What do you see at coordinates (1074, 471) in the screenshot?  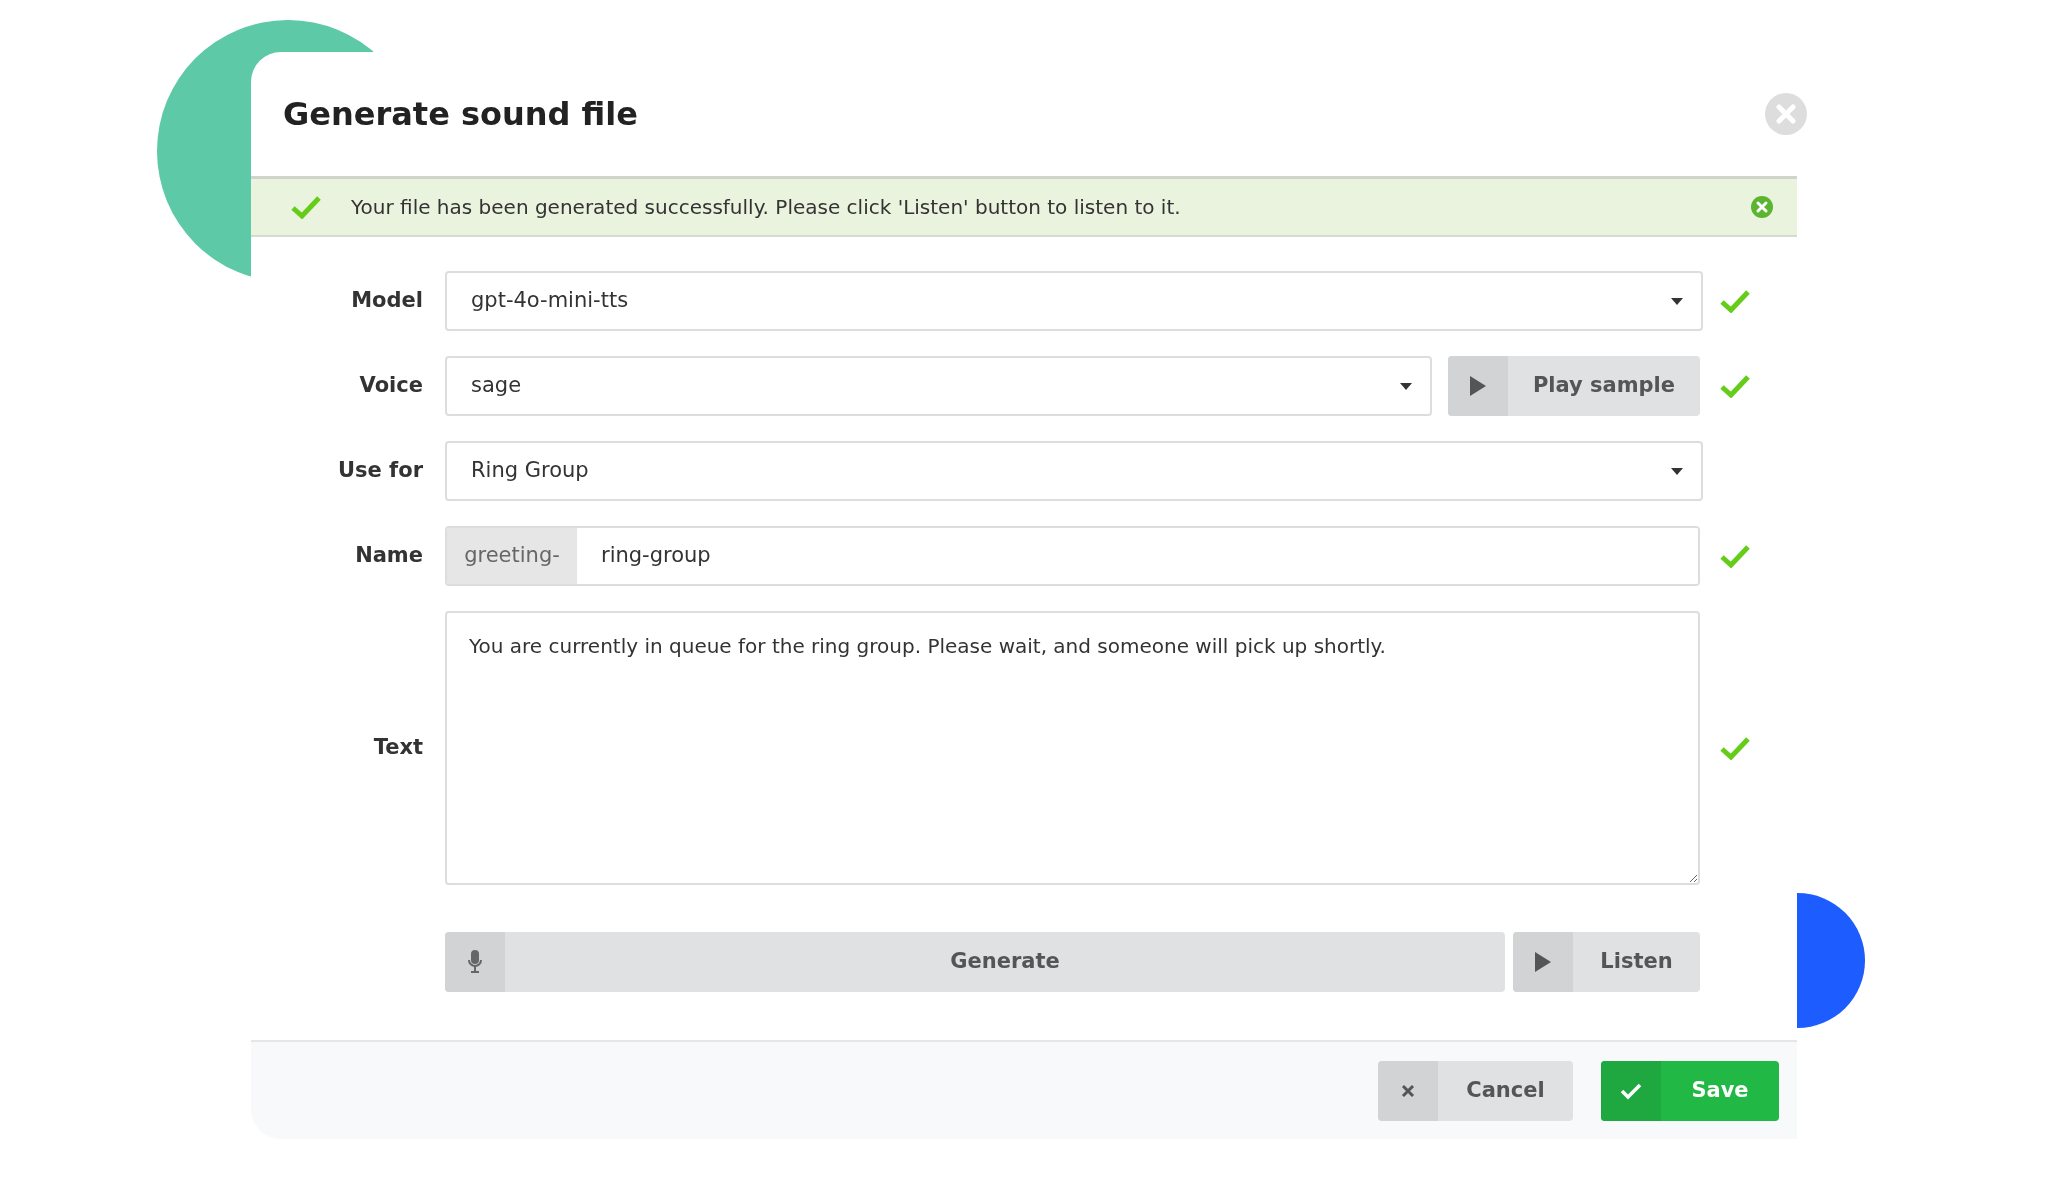 I see `select-field: Ring Group` at bounding box center [1074, 471].